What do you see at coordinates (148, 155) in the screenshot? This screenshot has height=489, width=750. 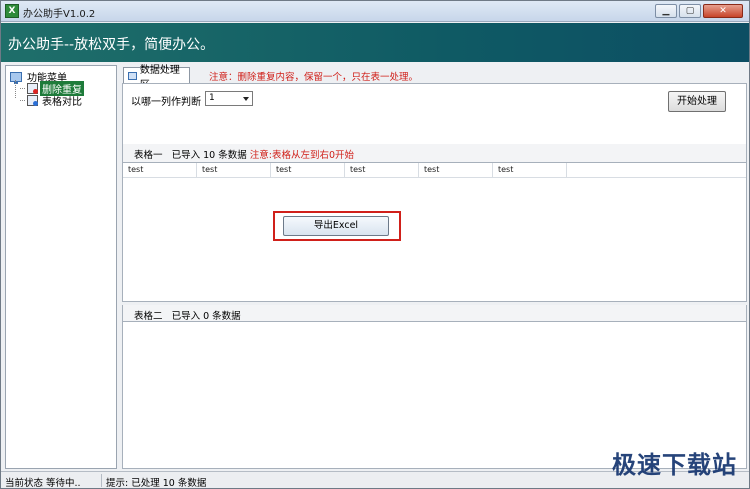 I see `table1-name: 表格一` at bounding box center [148, 155].